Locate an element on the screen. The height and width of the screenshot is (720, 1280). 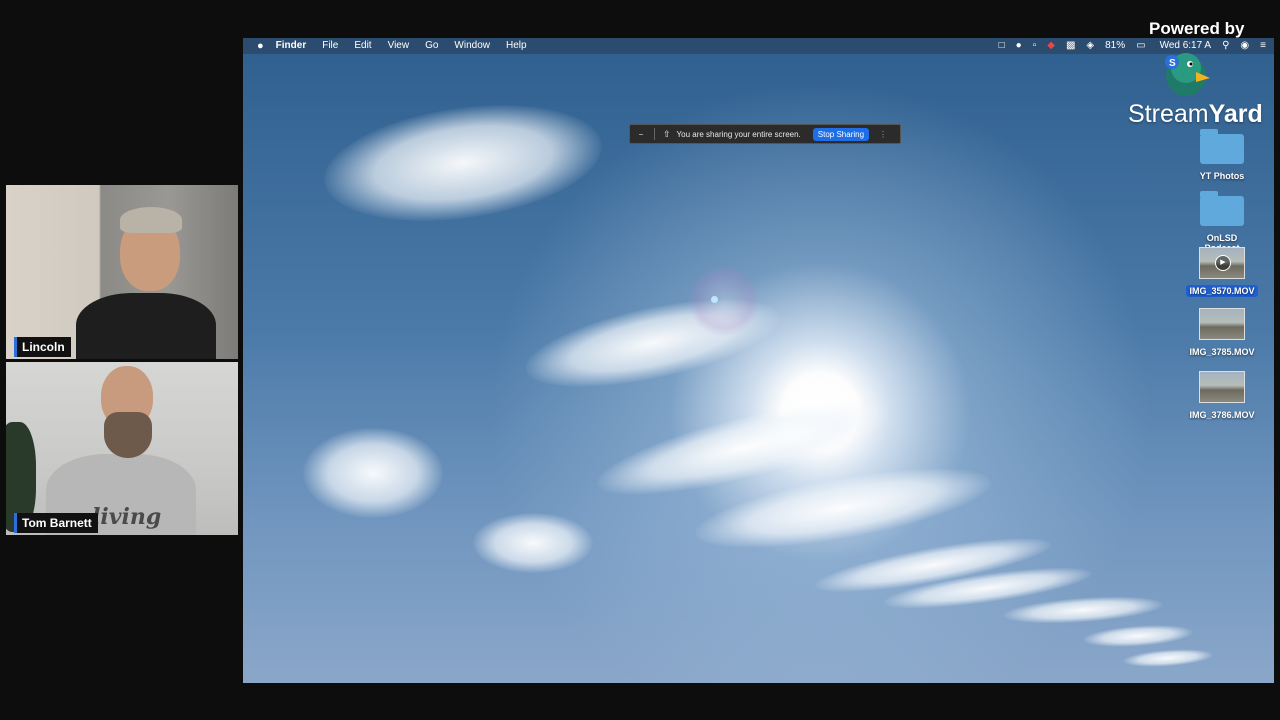
minimize-icon: − is located at coordinates (641, 134).